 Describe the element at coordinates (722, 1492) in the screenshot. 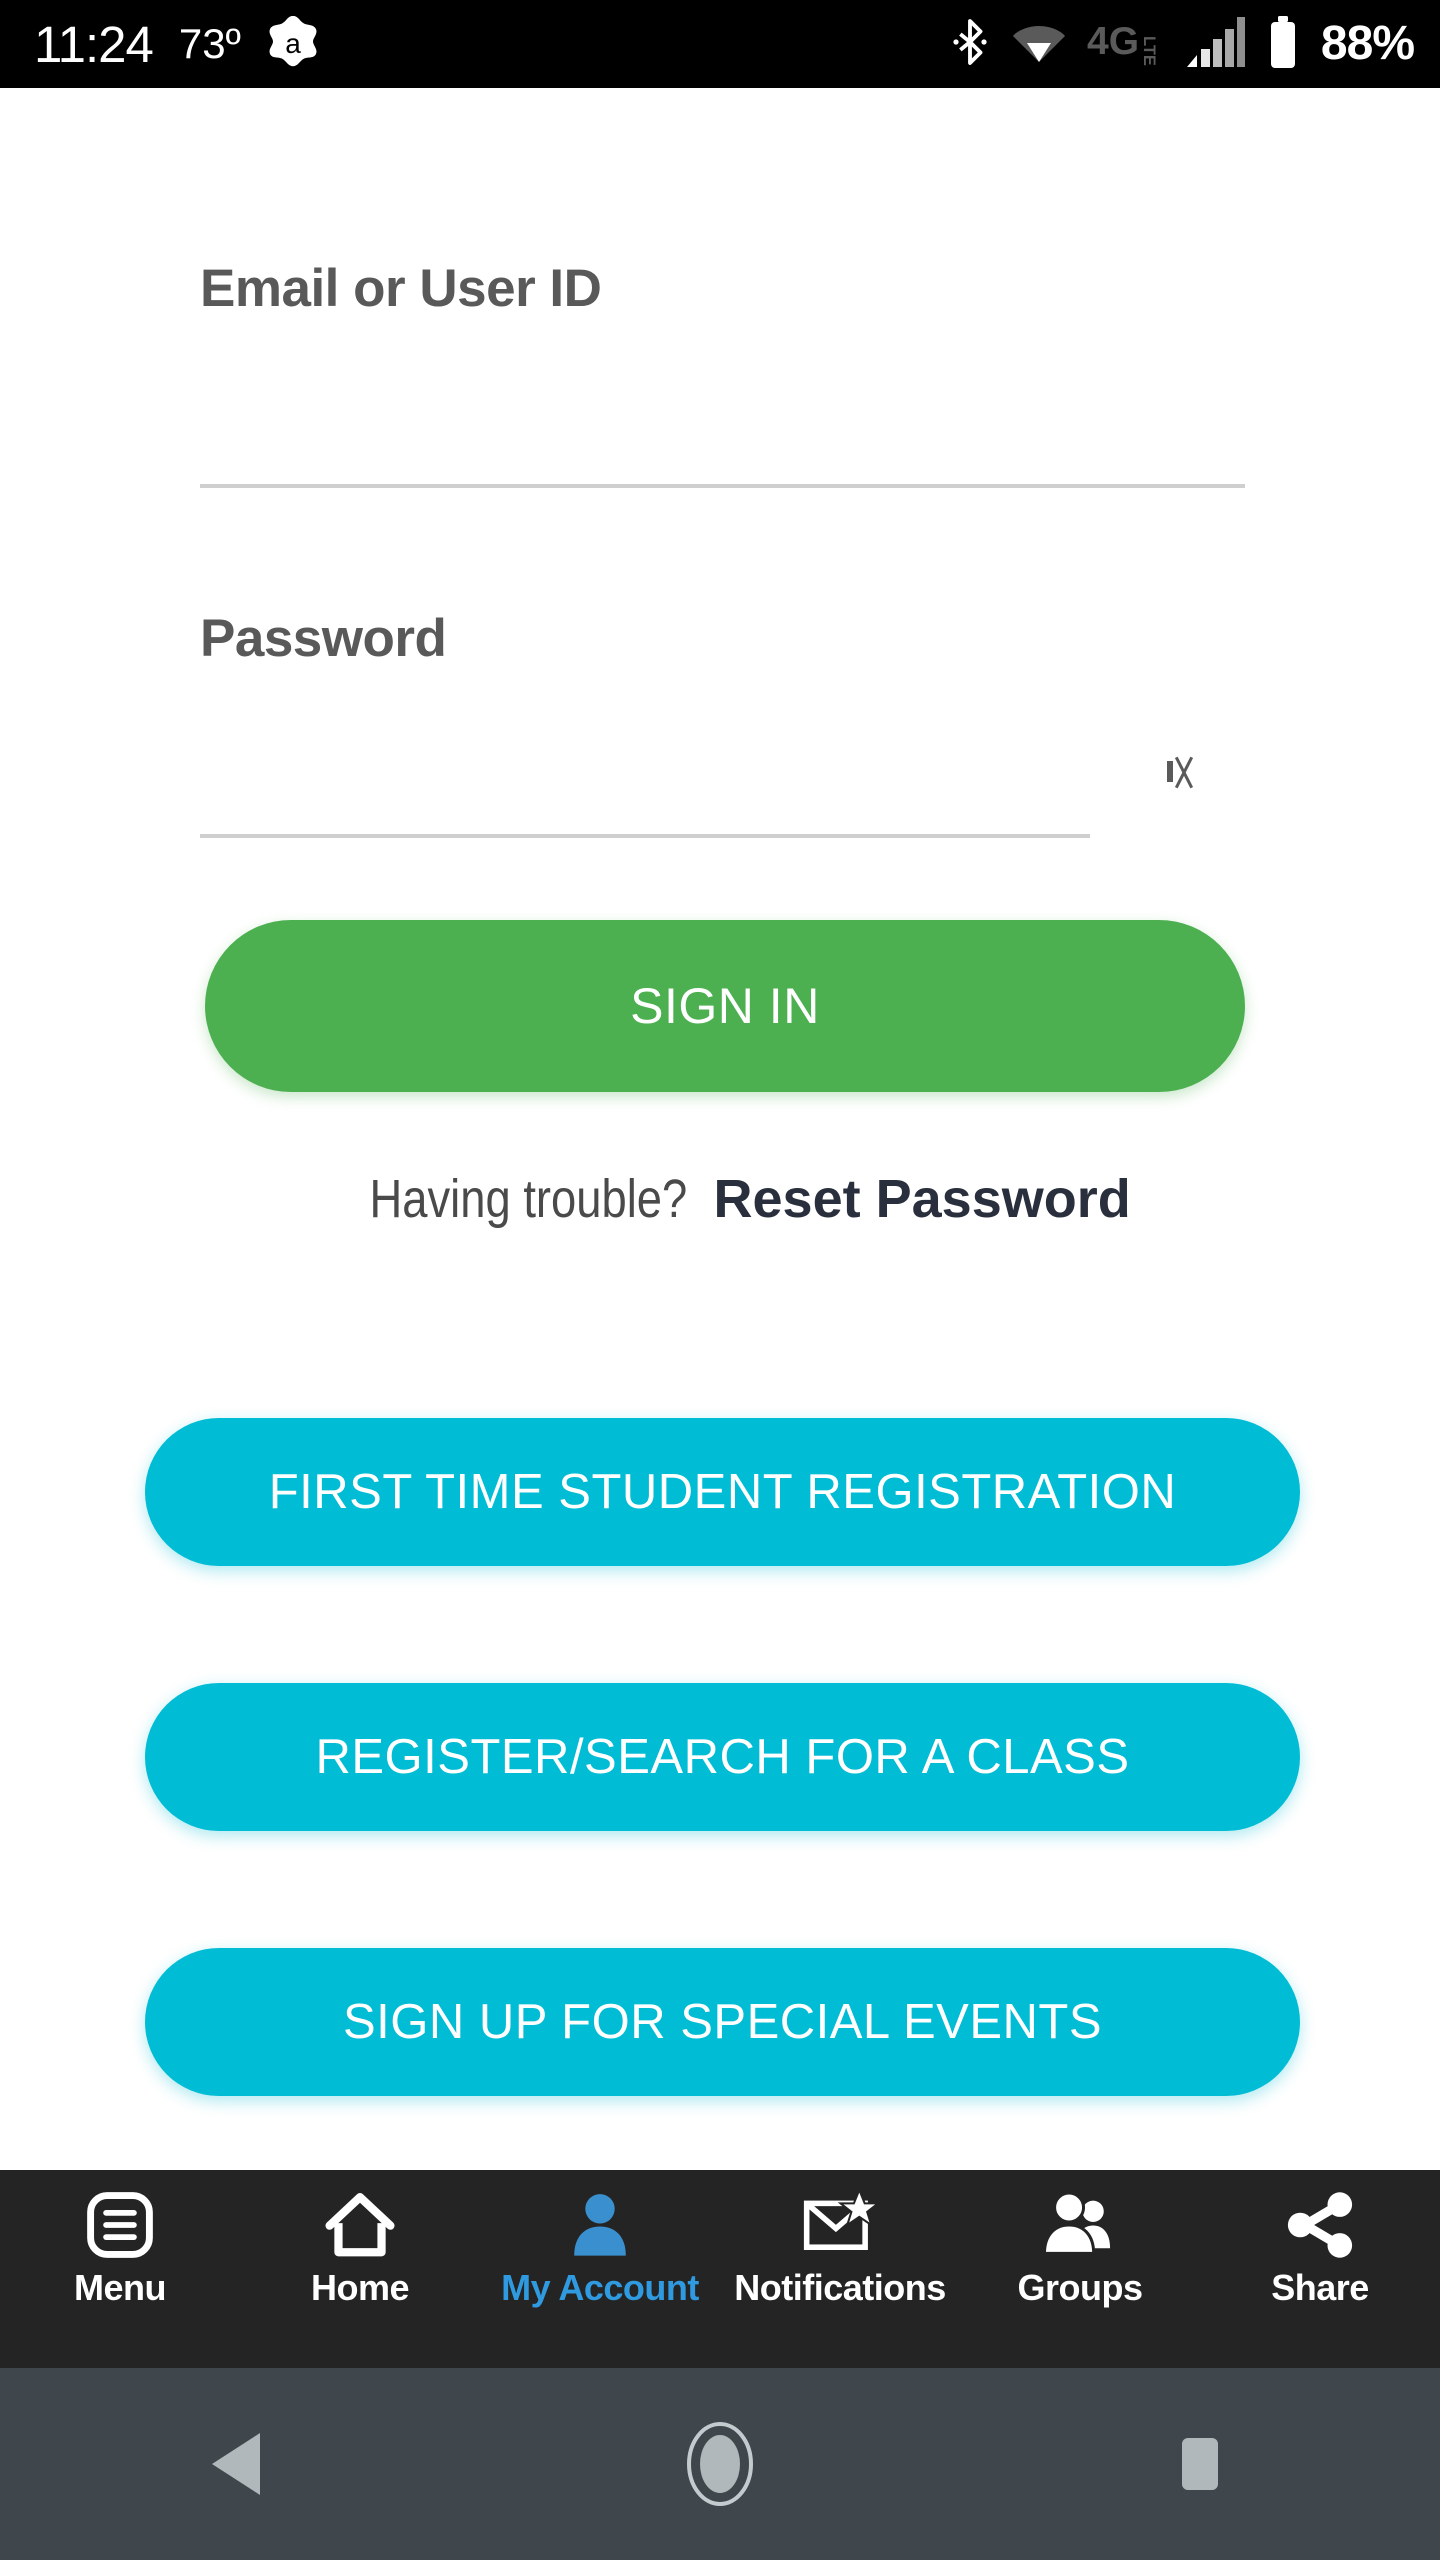

I see `first-time-student-registration-button: FIRST TIME STUDENT REGISTRATION` at that location.